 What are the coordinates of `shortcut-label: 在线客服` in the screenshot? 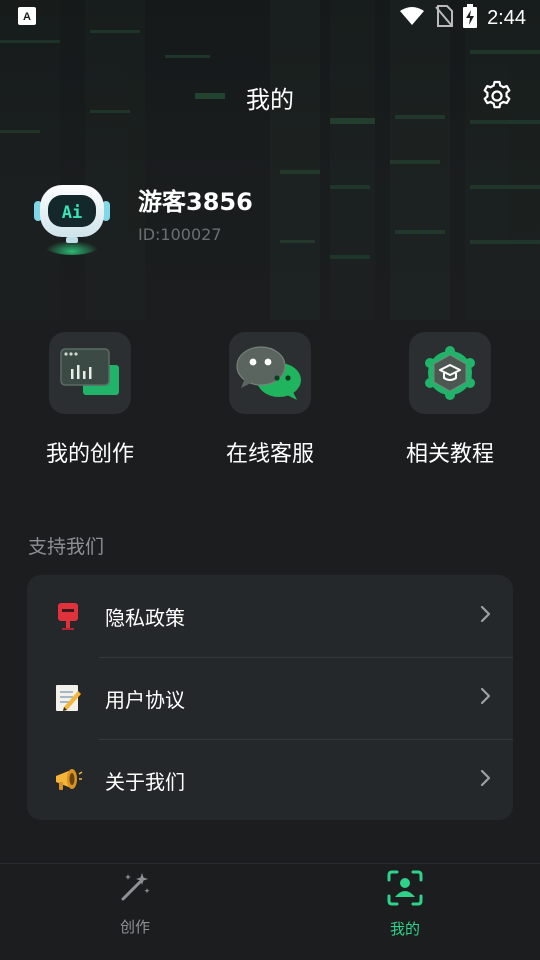 It's located at (269, 454).